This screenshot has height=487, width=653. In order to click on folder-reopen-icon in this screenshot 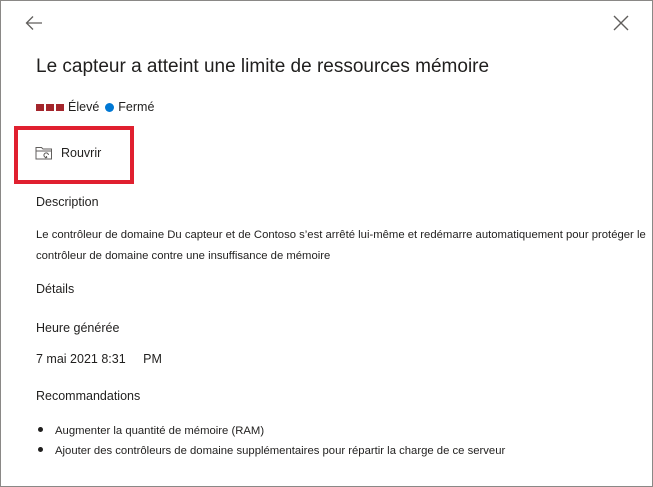, I will do `click(43, 153)`.